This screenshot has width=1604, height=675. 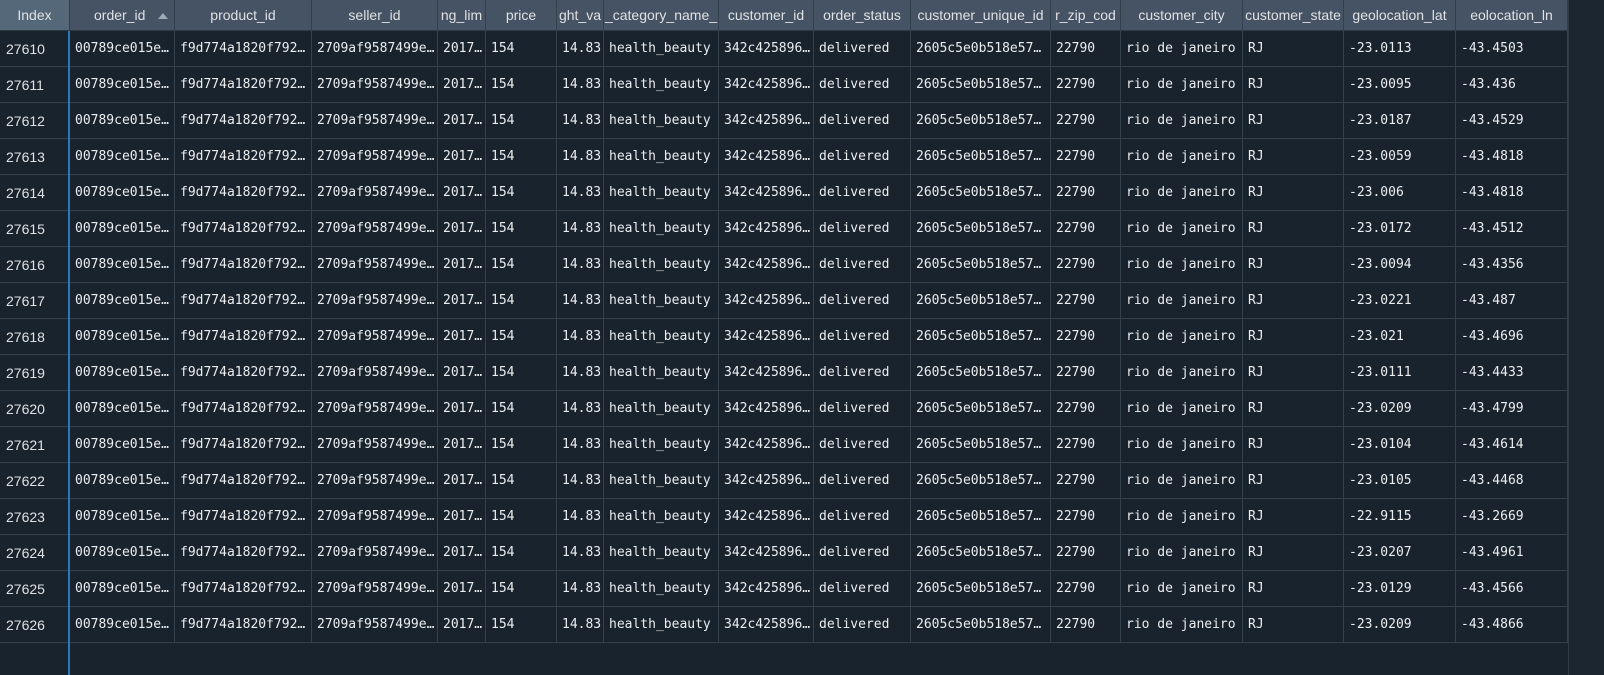 What do you see at coordinates (462, 15) in the screenshot?
I see `column-header-ng-lim: ng_lim` at bounding box center [462, 15].